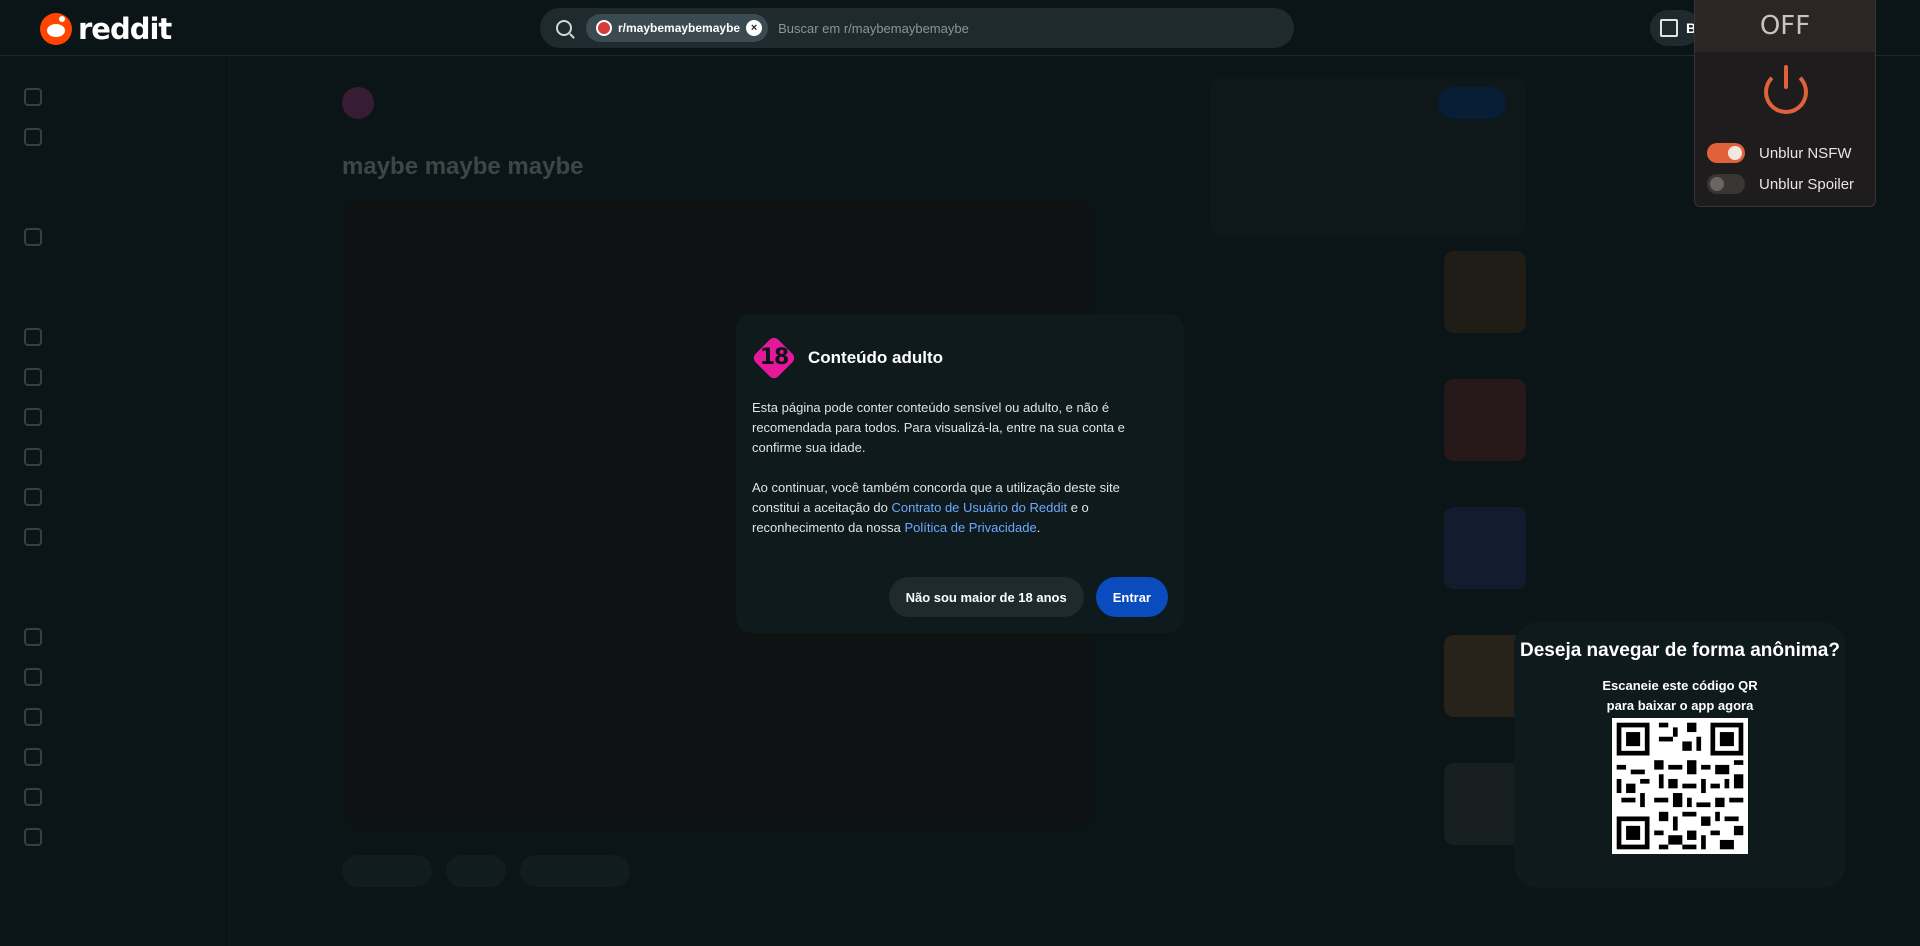  I want to click on subreddit-search-chip: r/maybemaybemaybe ×, so click(677, 28).